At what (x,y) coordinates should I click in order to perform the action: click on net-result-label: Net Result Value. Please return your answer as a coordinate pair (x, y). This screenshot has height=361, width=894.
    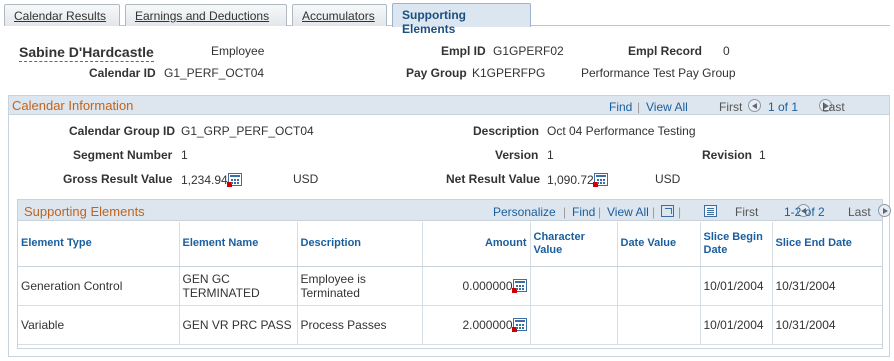
    Looking at the image, I should click on (493, 179).